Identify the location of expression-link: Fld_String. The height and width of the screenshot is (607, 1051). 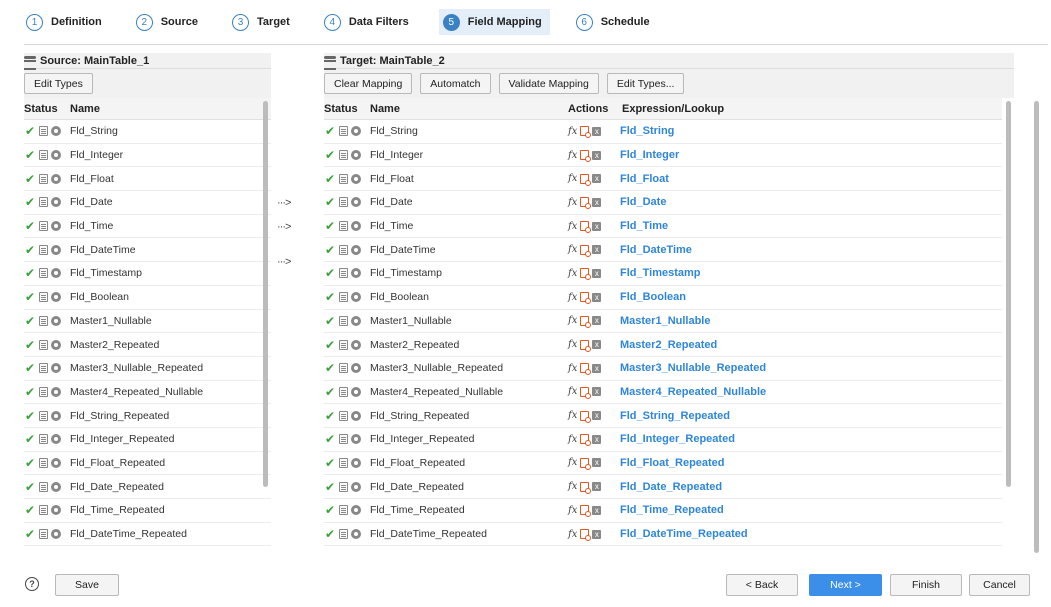
(647, 131).